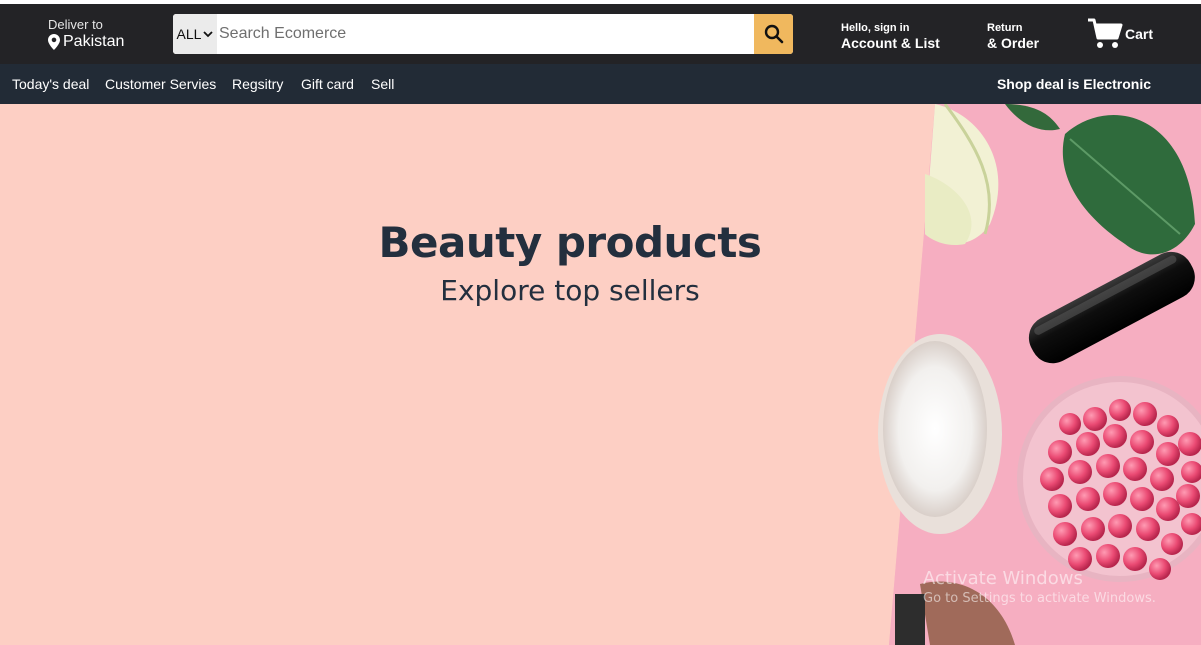  What do you see at coordinates (1003, 578) in the screenshot?
I see `watermark-title: Activate Windows` at bounding box center [1003, 578].